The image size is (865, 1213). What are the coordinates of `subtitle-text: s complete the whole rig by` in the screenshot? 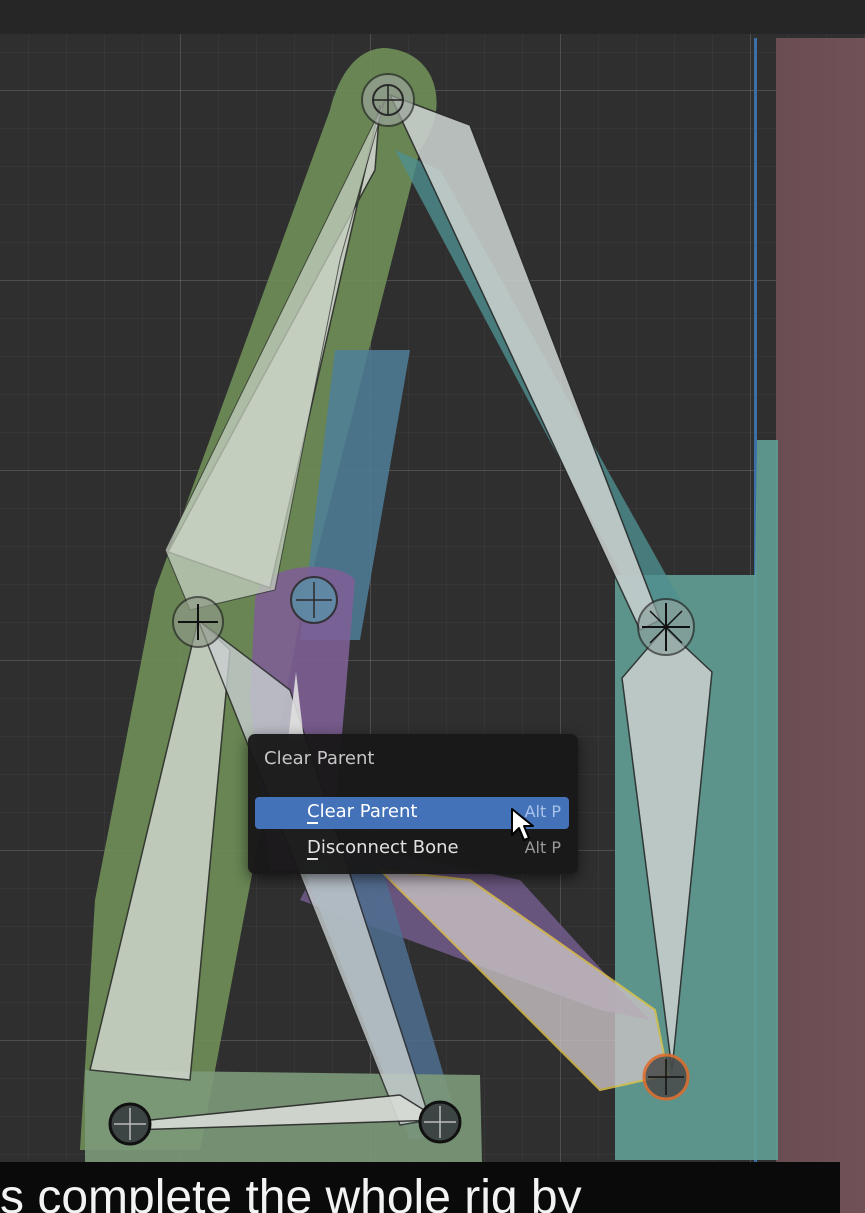 It's located at (291, 1192).